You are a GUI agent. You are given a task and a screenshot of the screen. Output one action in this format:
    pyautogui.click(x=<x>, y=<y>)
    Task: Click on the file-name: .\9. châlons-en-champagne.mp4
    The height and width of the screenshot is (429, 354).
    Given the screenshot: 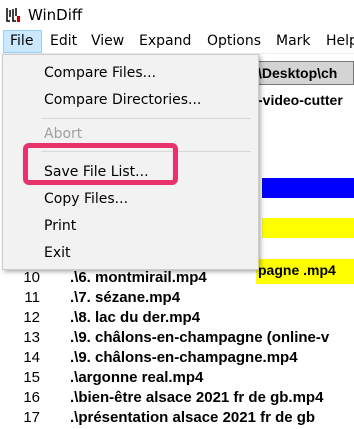 What is the action you would take?
    pyautogui.click(x=184, y=357)
    